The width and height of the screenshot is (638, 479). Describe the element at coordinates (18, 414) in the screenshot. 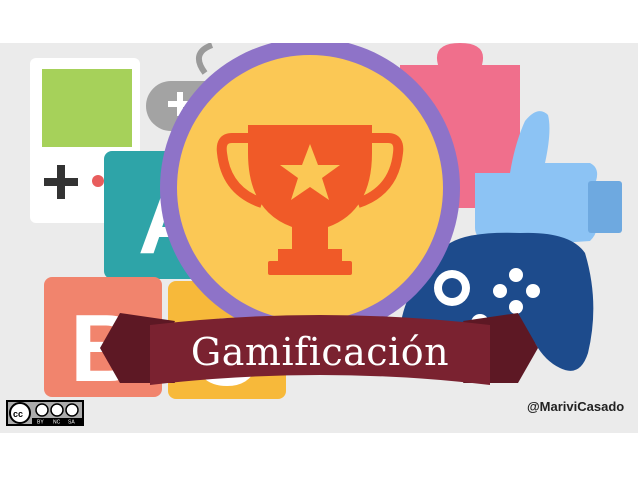

I see `svg-text: cc` at that location.